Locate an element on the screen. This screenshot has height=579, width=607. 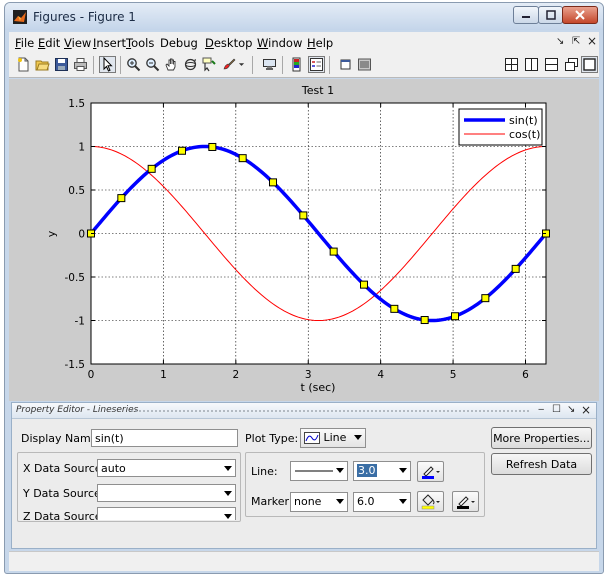
marker-edge-color-button is located at coordinates (465, 501).